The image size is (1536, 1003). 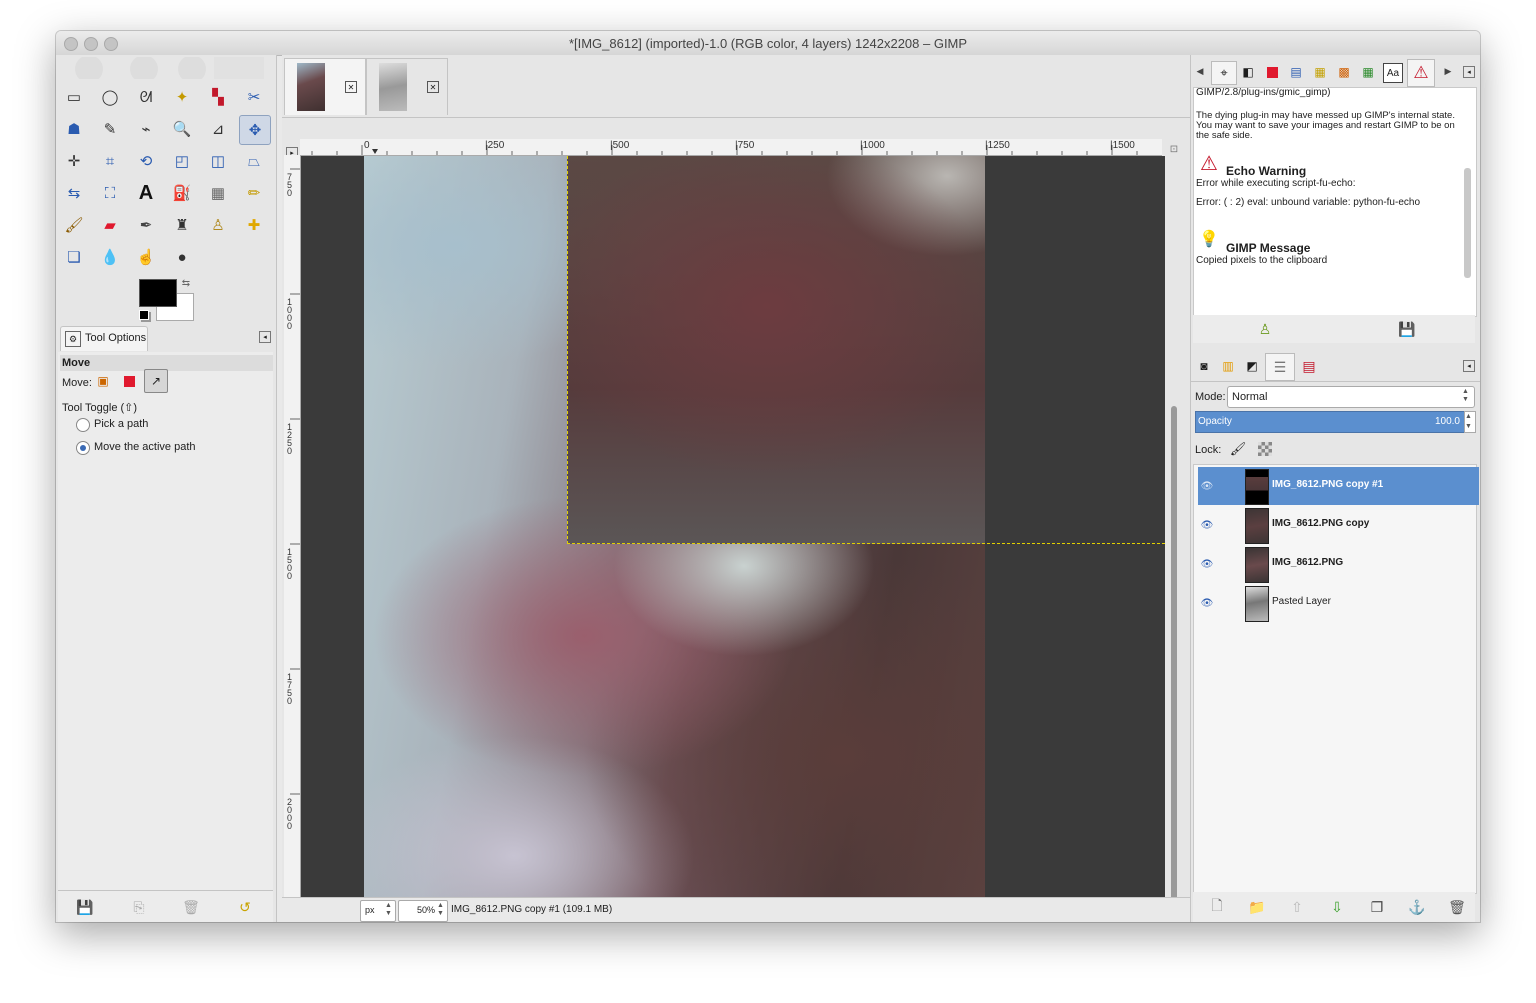 What do you see at coordinates (1421, 73) in the screenshot?
I see `tab-error-console-icon: ⚠` at bounding box center [1421, 73].